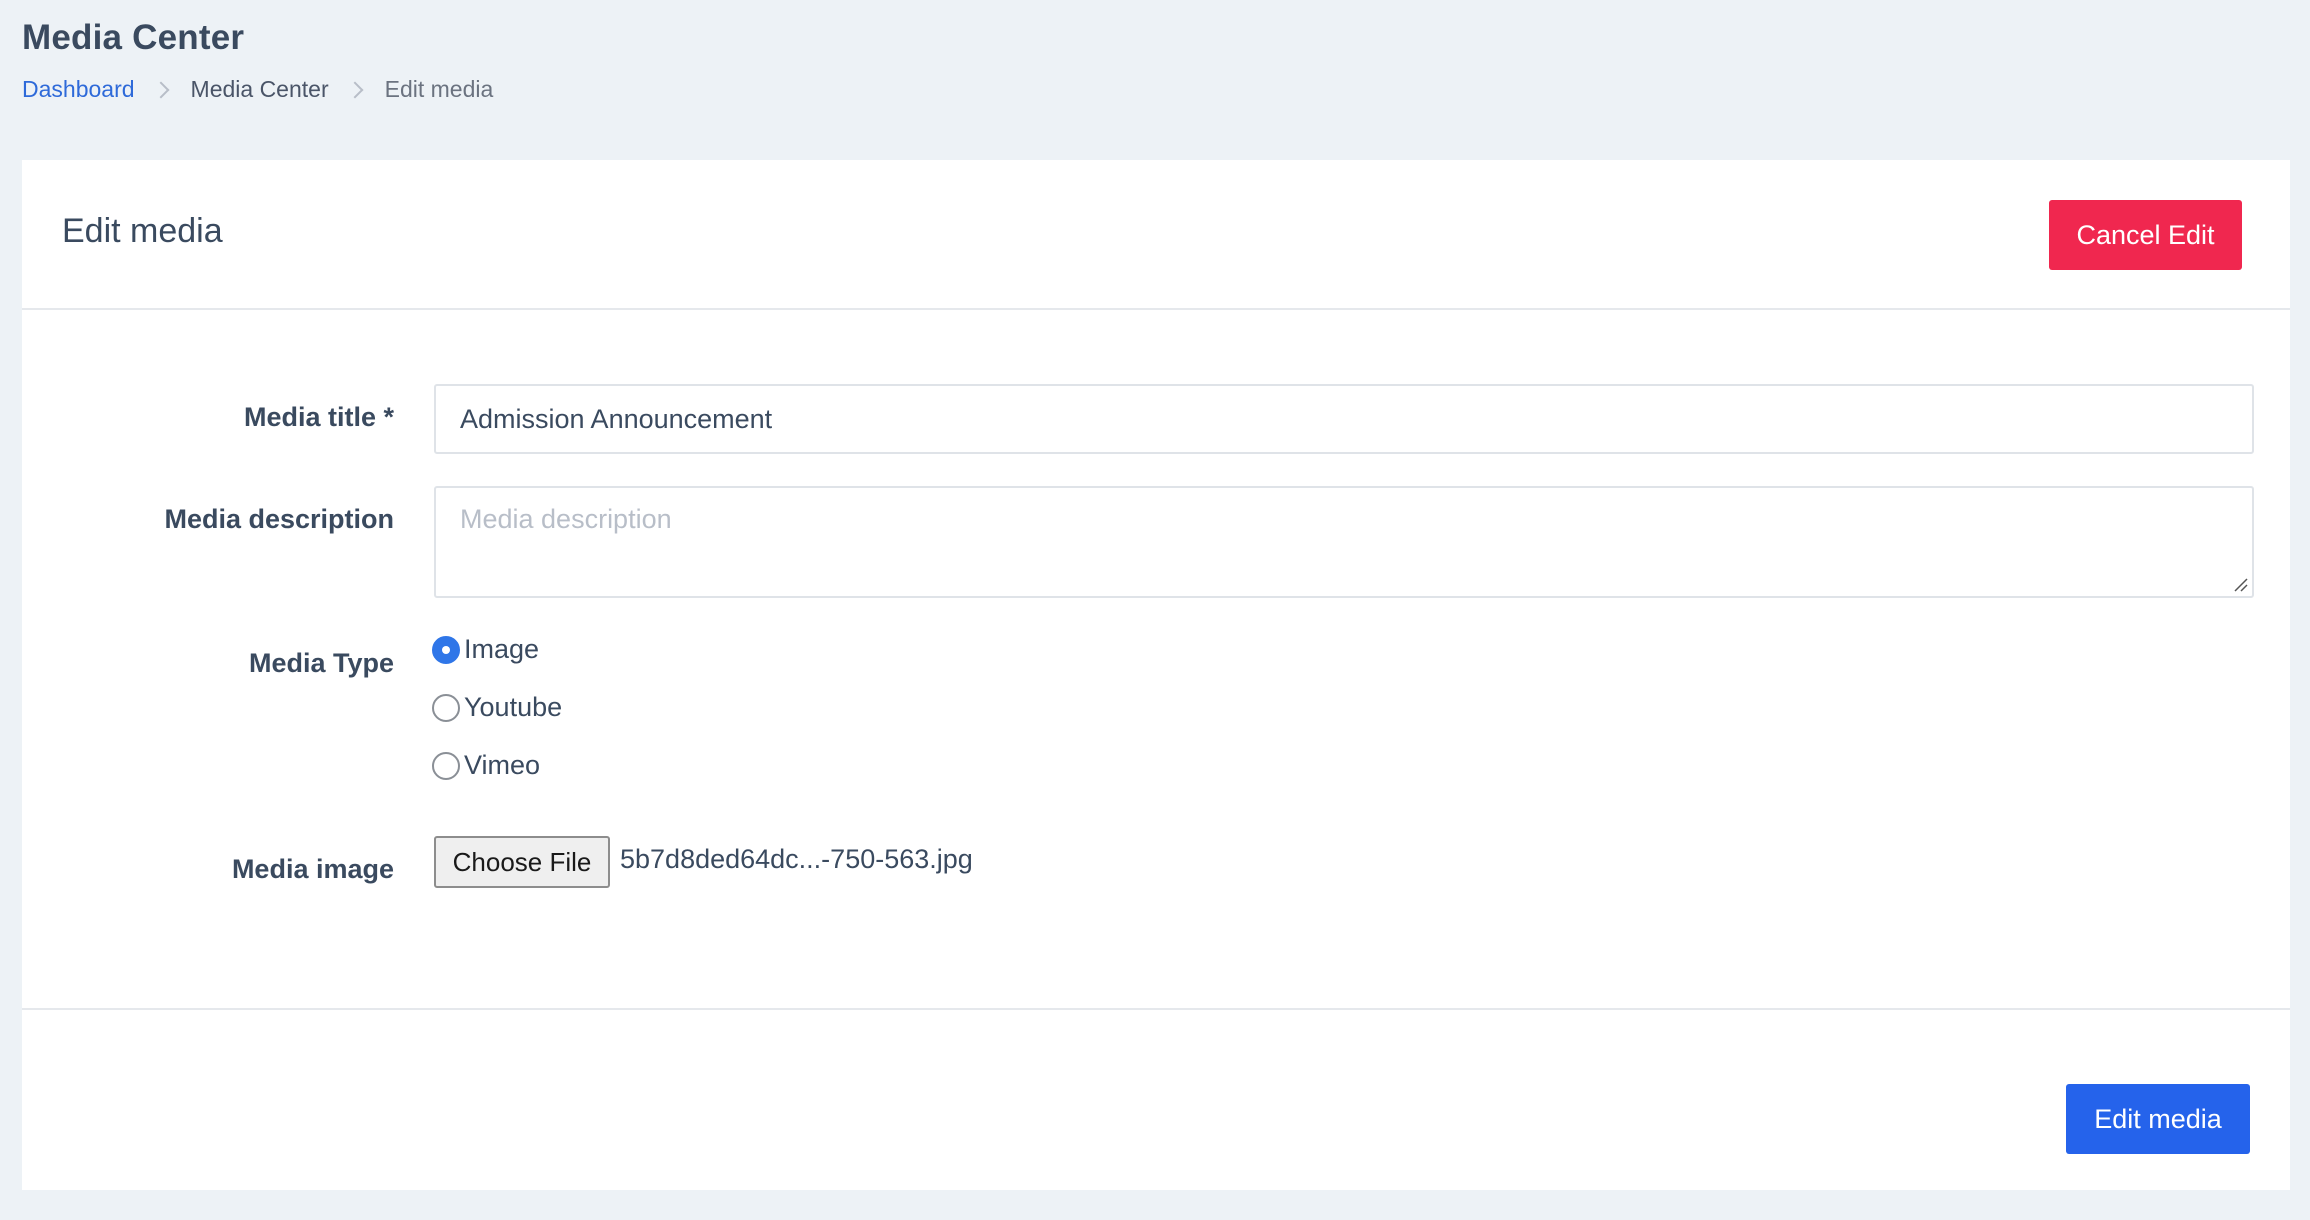 The width and height of the screenshot is (2310, 1220). What do you see at coordinates (1344, 542) in the screenshot?
I see `media-description-textarea: Media description` at bounding box center [1344, 542].